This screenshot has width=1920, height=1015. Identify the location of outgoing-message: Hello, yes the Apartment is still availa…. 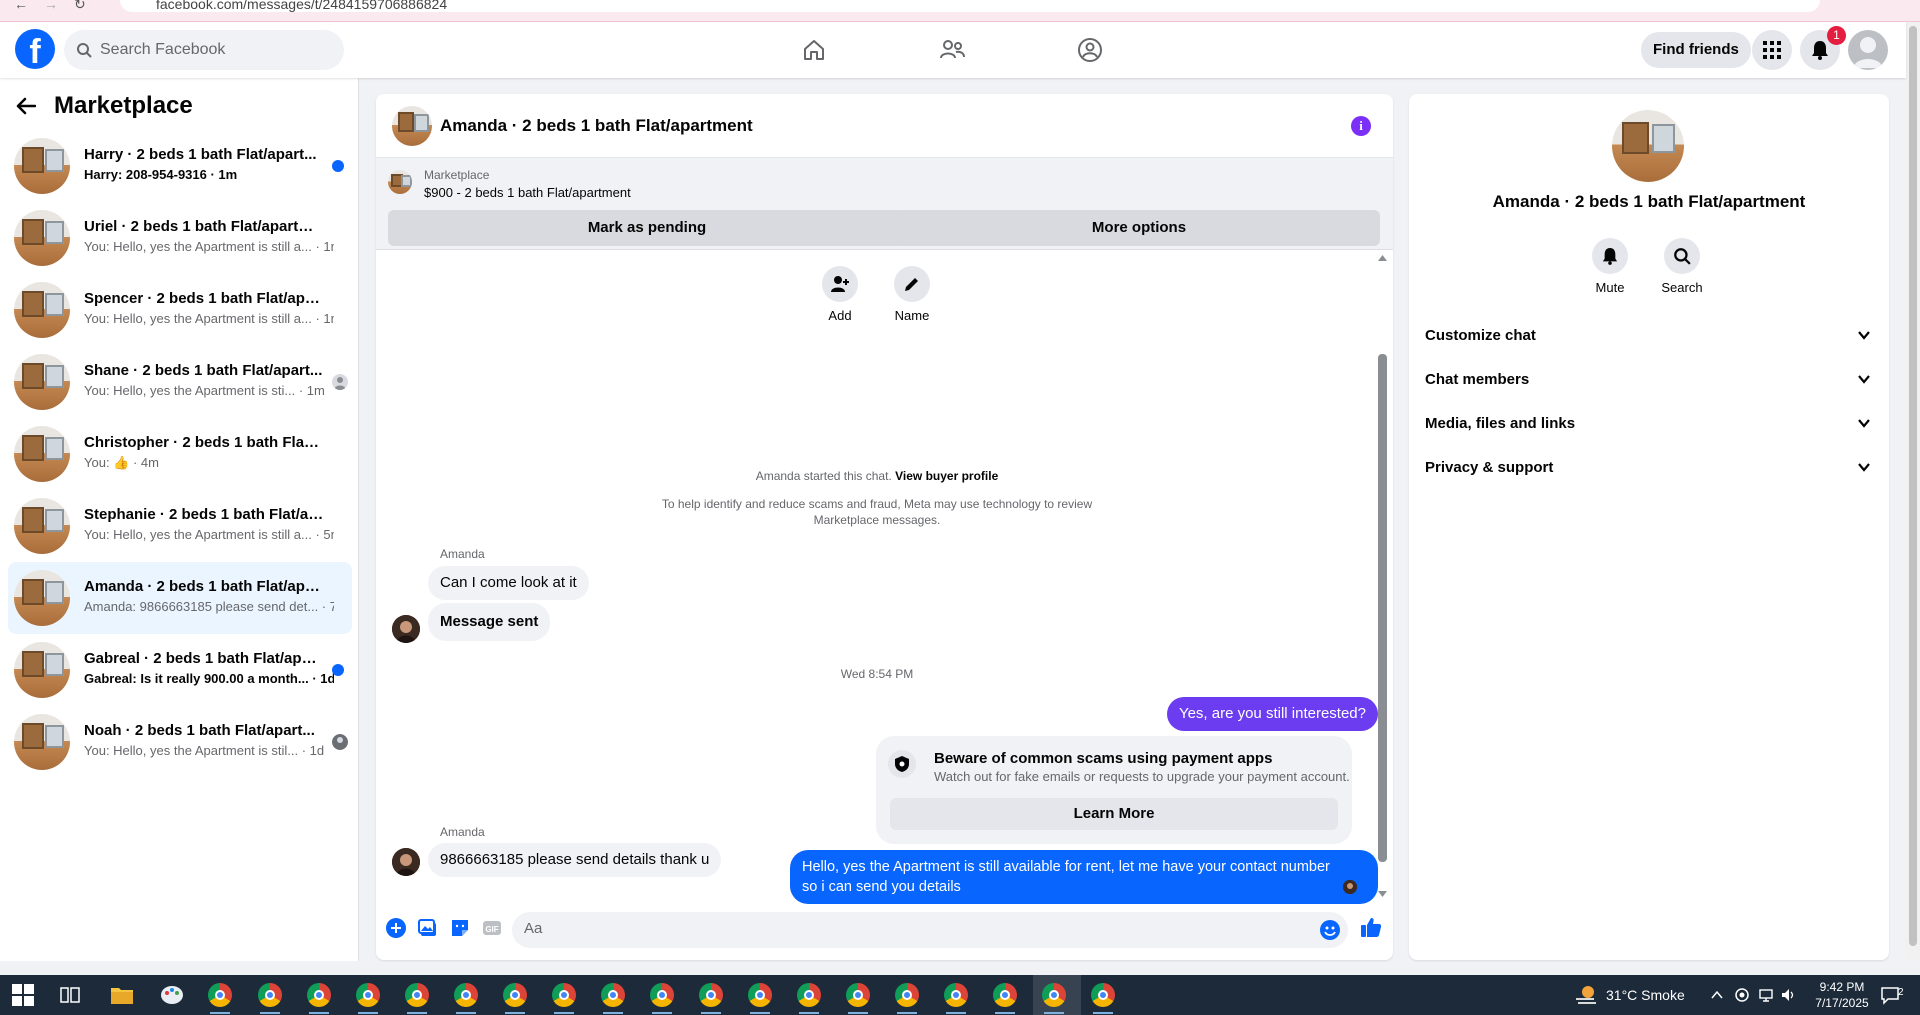
(1084, 877).